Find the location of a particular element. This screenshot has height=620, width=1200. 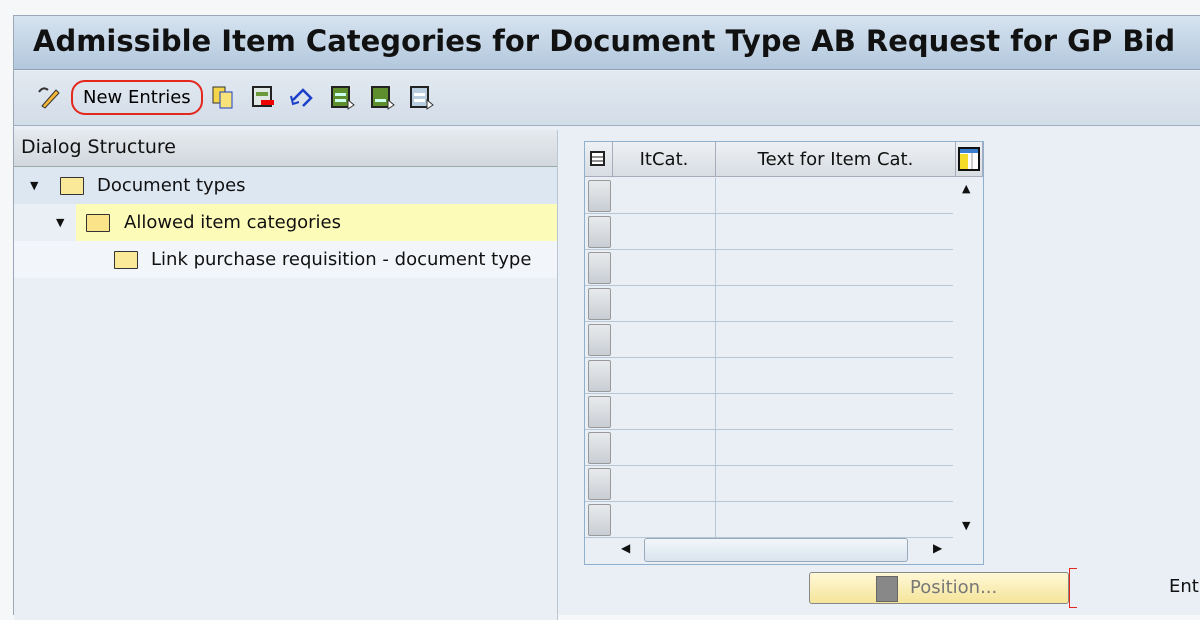

select-all-icon is located at coordinates (342, 97).